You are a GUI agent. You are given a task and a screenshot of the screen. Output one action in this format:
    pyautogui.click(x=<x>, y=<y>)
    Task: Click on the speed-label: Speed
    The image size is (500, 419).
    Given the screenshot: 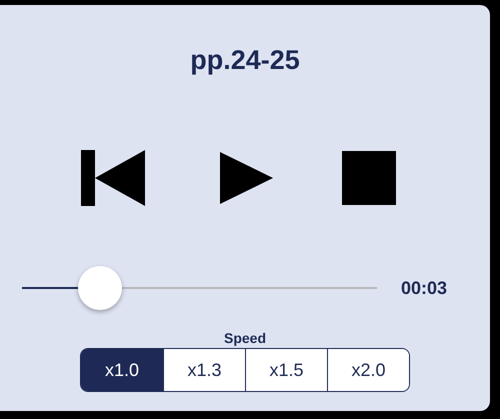 What is the action you would take?
    pyautogui.click(x=245, y=338)
    